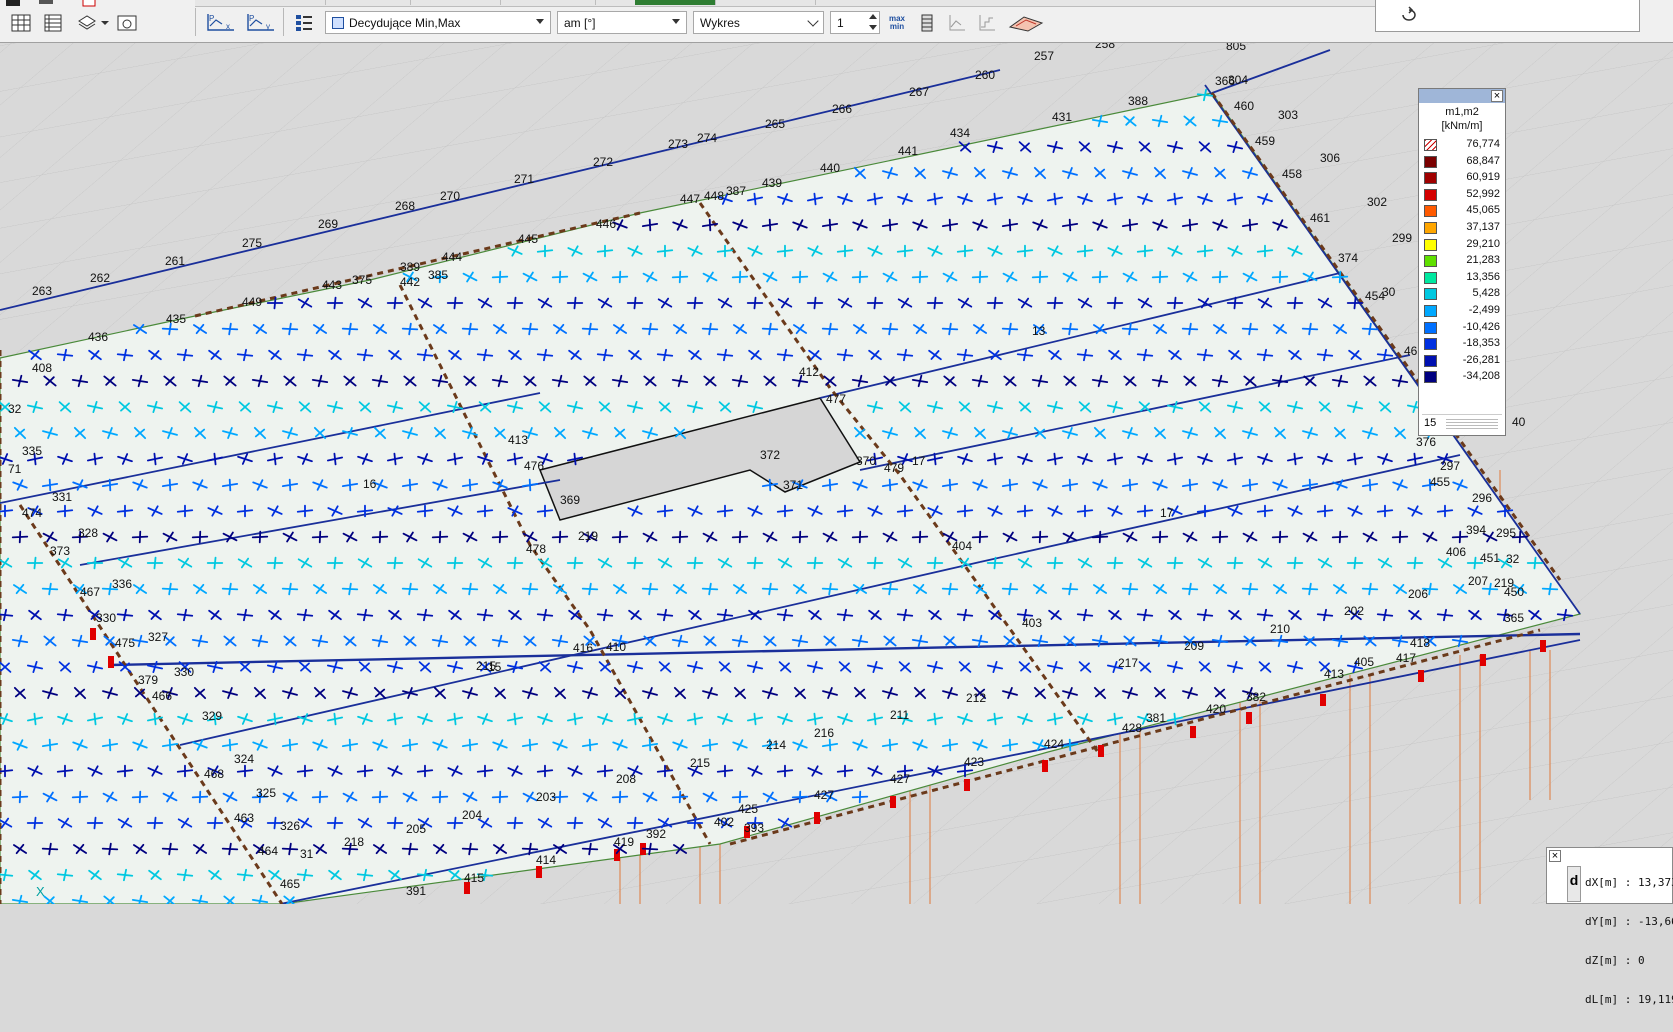 This screenshot has height=1032, width=1673. Describe the element at coordinates (1194, 646) in the screenshot. I see `node-label: 209` at that location.